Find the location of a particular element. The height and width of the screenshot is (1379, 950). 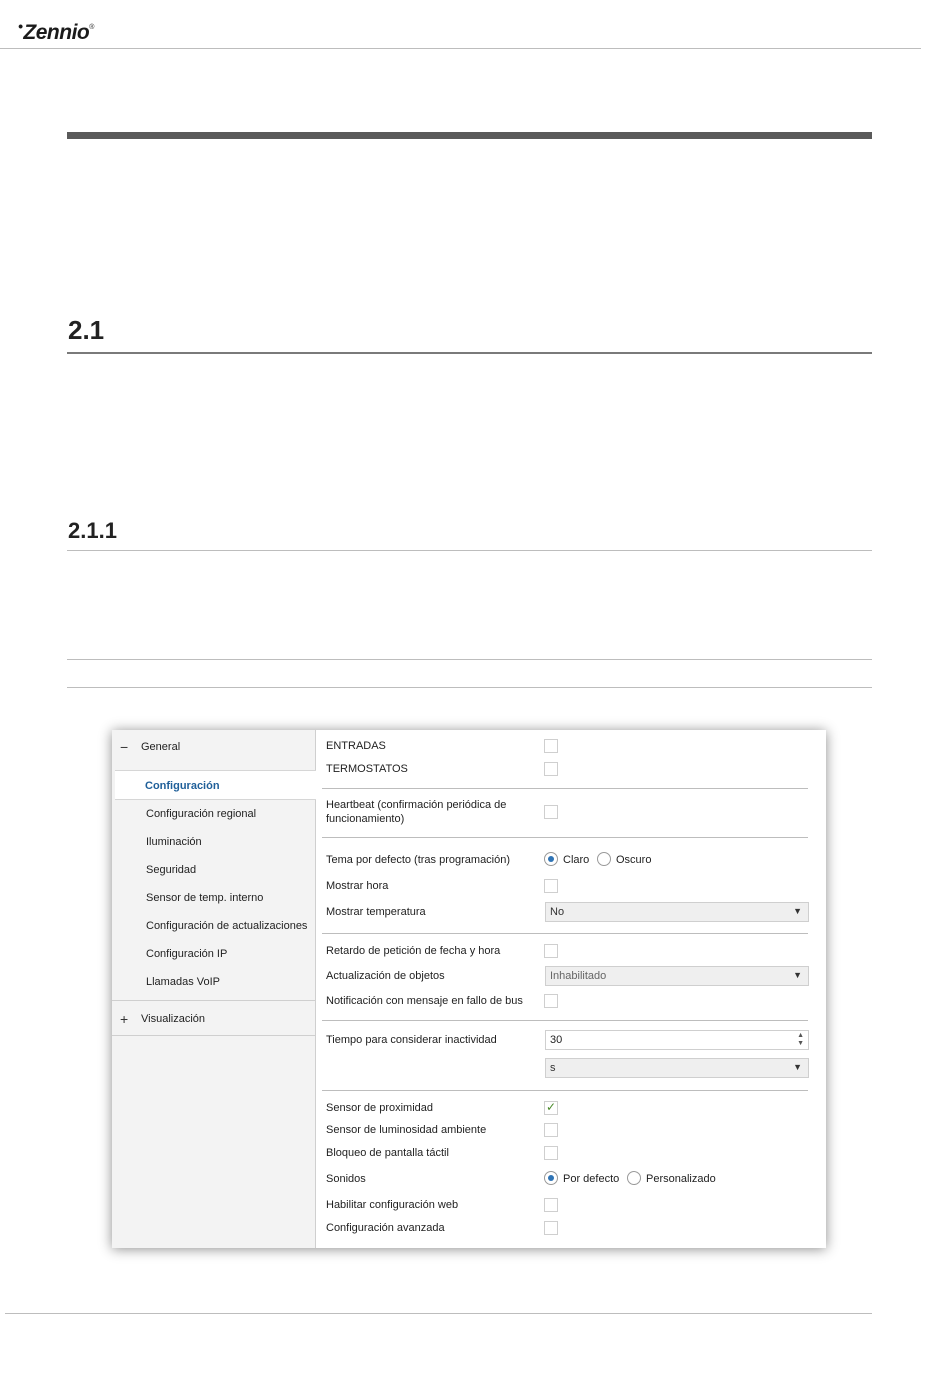

section-heading: 2.1 is located at coordinates (86, 330).